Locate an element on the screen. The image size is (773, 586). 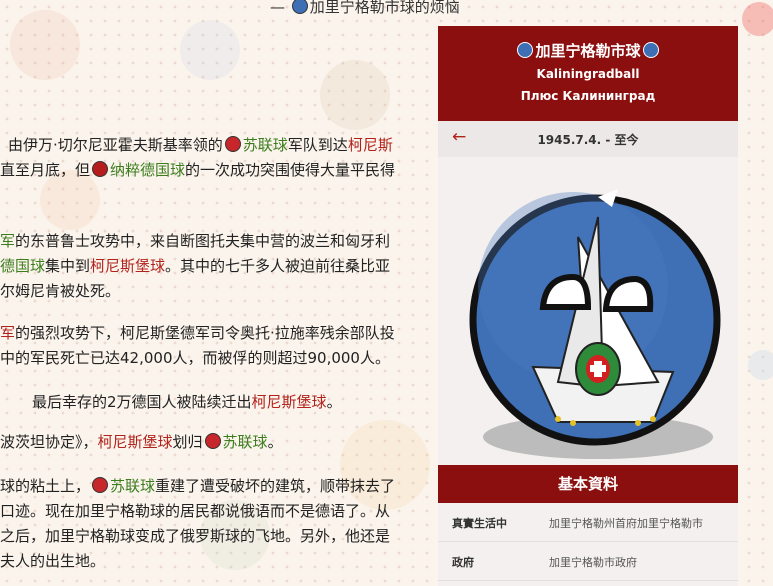
infobox-subtitle-latin: Kaliningradball is located at coordinates (588, 74).